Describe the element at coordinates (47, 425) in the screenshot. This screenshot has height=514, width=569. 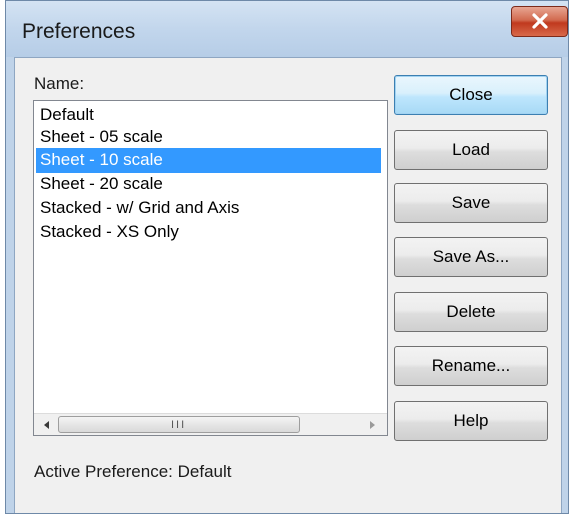
I see `scroll-left-arrow-icon` at that location.